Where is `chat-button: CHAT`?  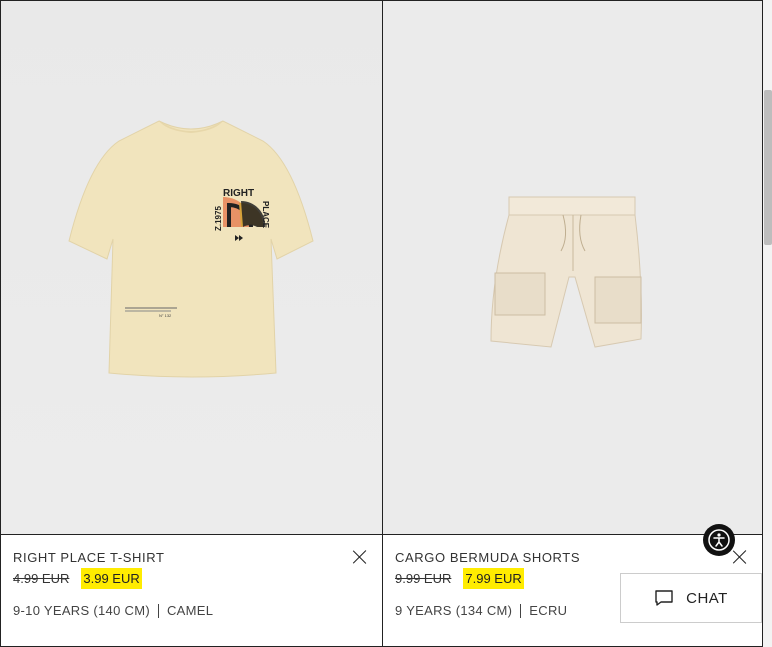
chat-button: CHAT is located at coordinates (691, 598).